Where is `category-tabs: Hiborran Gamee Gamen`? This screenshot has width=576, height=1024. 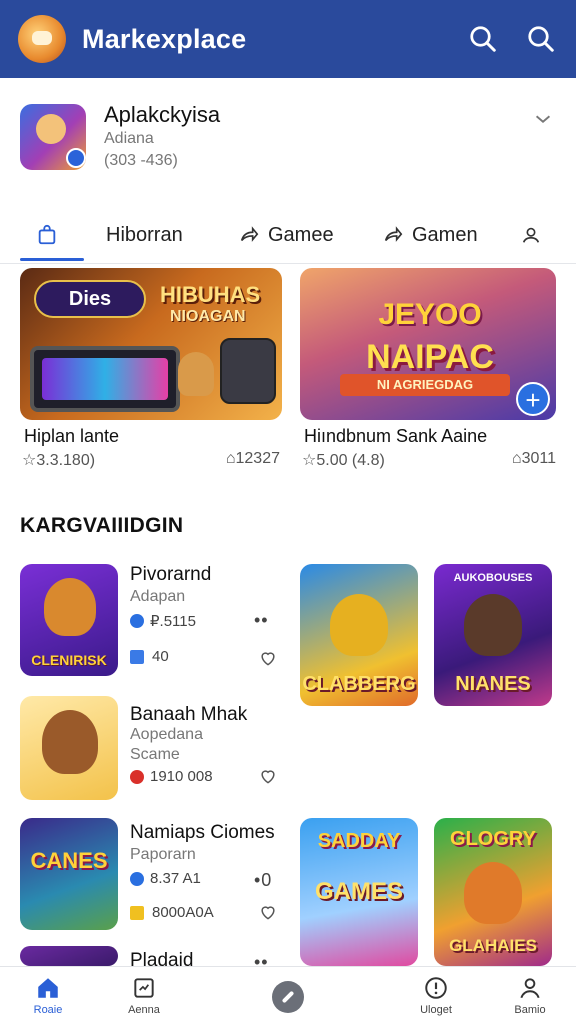 category-tabs: Hiborran Gamee Gamen is located at coordinates (288, 236).